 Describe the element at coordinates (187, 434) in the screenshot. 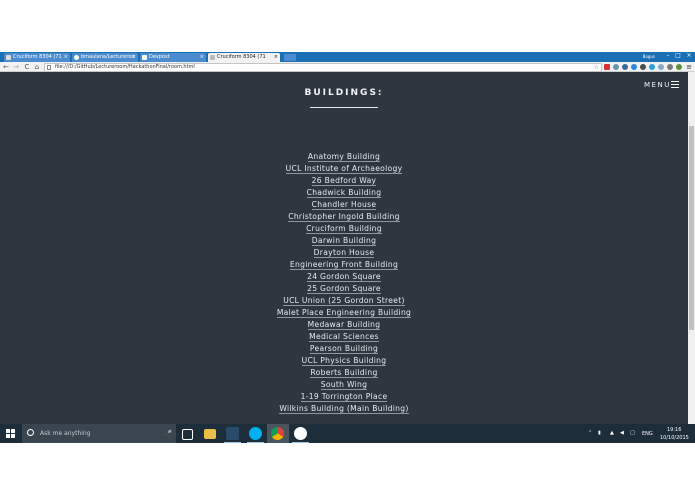

I see `task-view-icon` at that location.